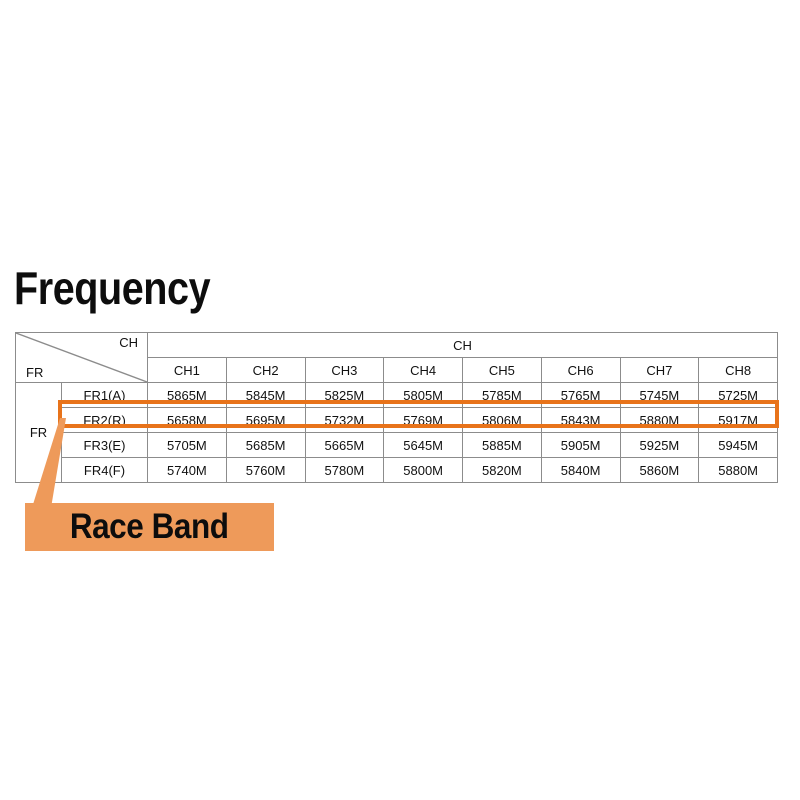 The height and width of the screenshot is (800, 800). What do you see at coordinates (187, 395) in the screenshot?
I see `cell-fr1-ch1: 5865M` at bounding box center [187, 395].